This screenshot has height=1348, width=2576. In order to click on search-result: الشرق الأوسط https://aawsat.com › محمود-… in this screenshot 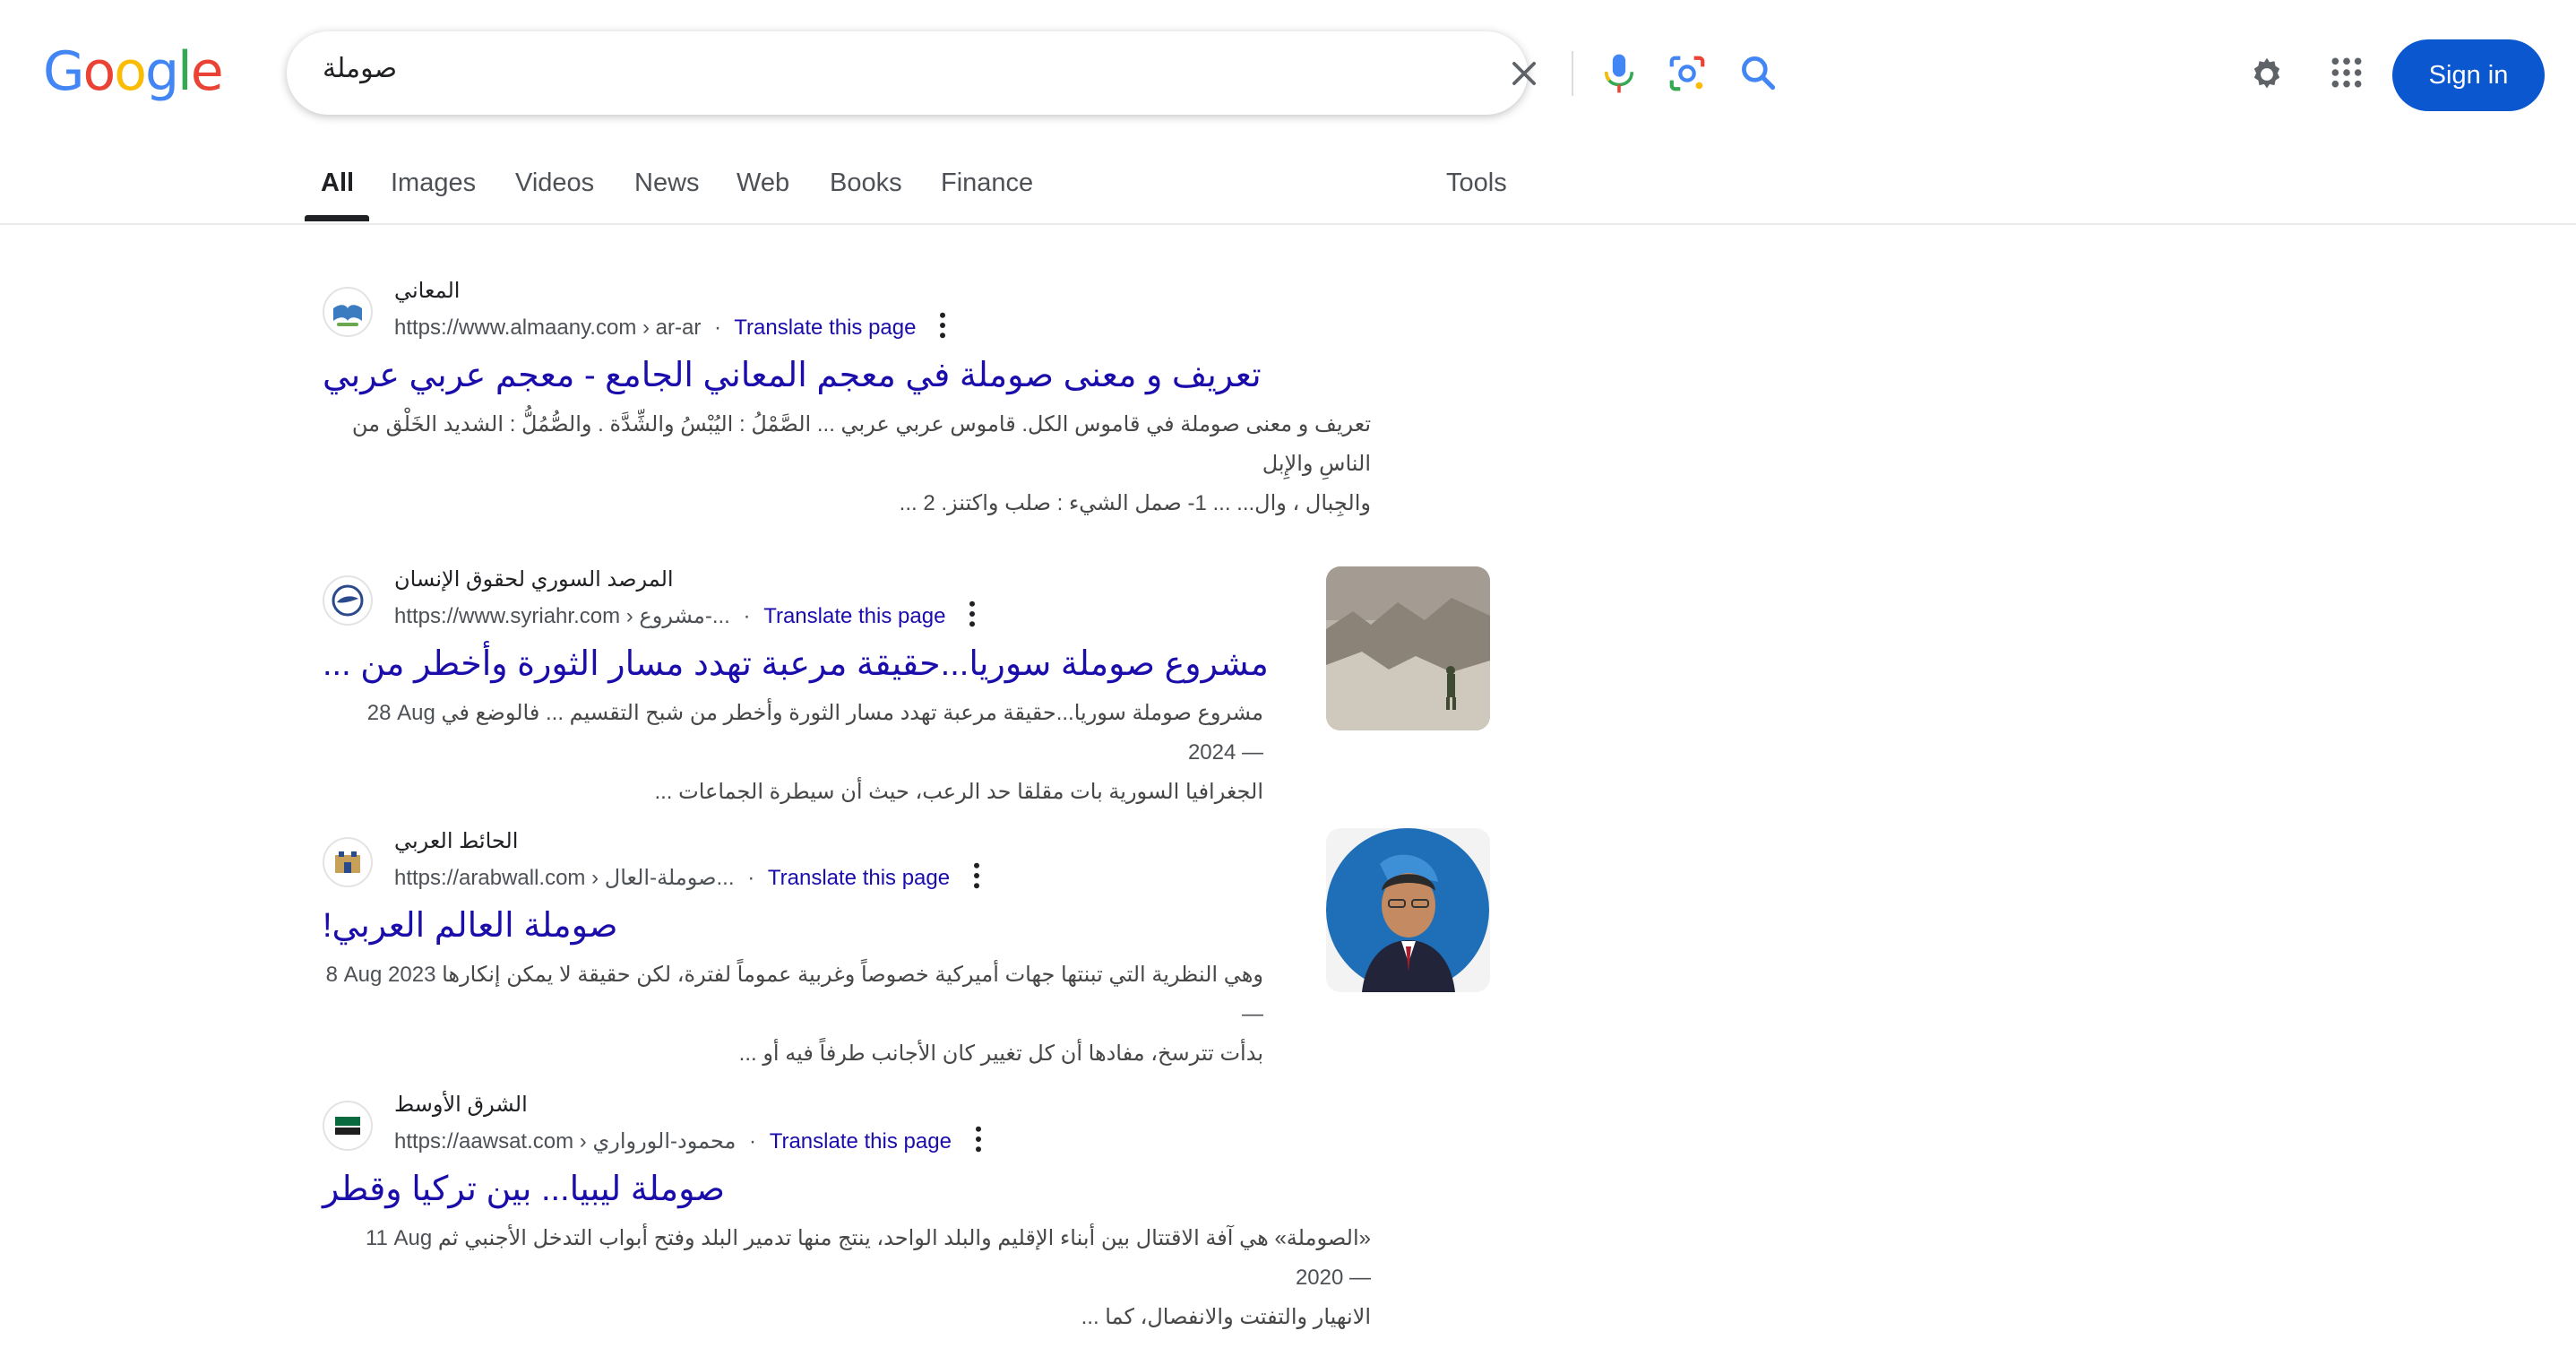, I will do `click(847, 1211)`.